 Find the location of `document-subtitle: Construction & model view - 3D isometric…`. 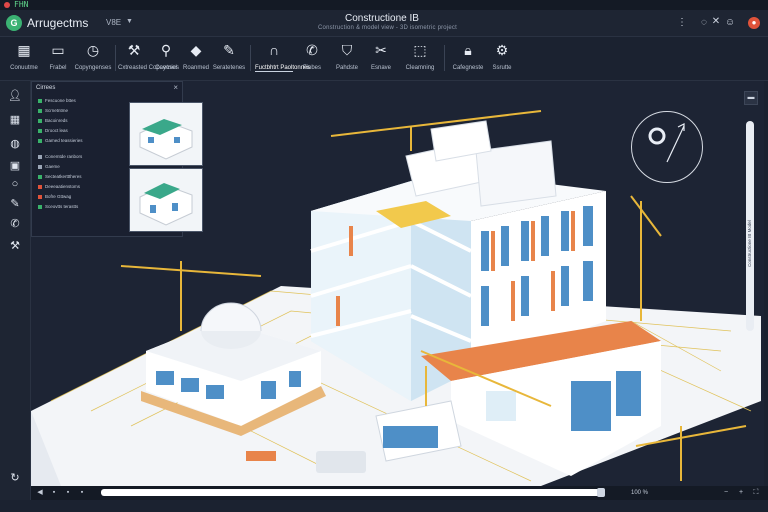

document-subtitle: Construction & model view - 3D isometric… is located at coordinates (387, 28).